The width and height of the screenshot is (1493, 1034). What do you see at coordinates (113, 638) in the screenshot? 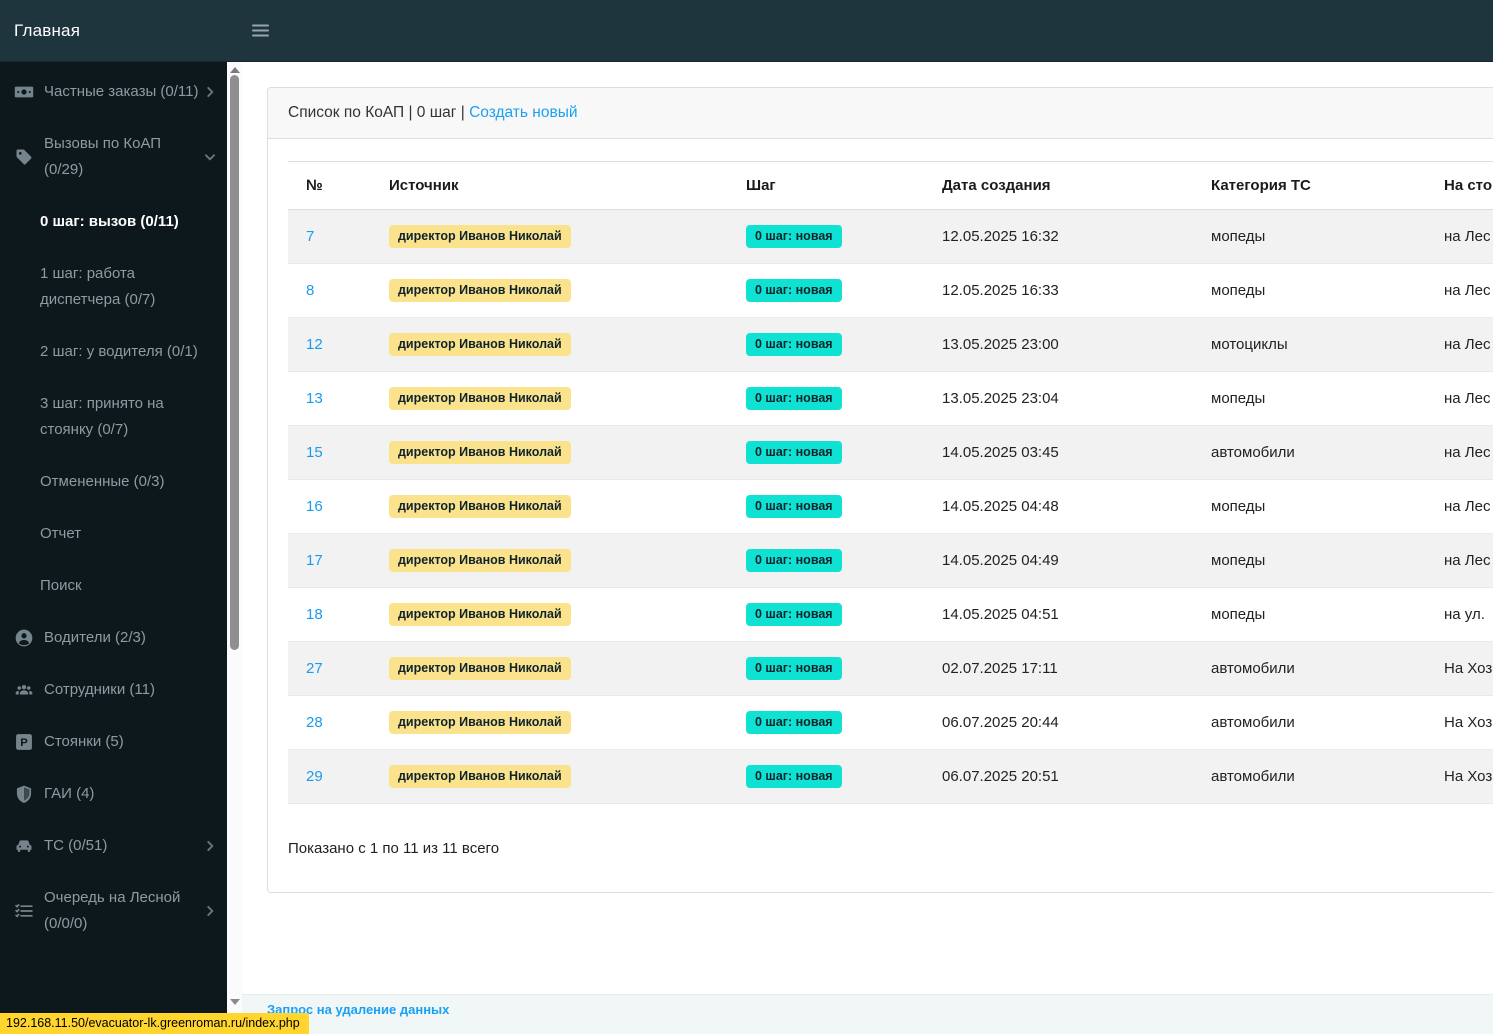
I see `sidebar-item-drivers: Водители (2/3)` at bounding box center [113, 638].